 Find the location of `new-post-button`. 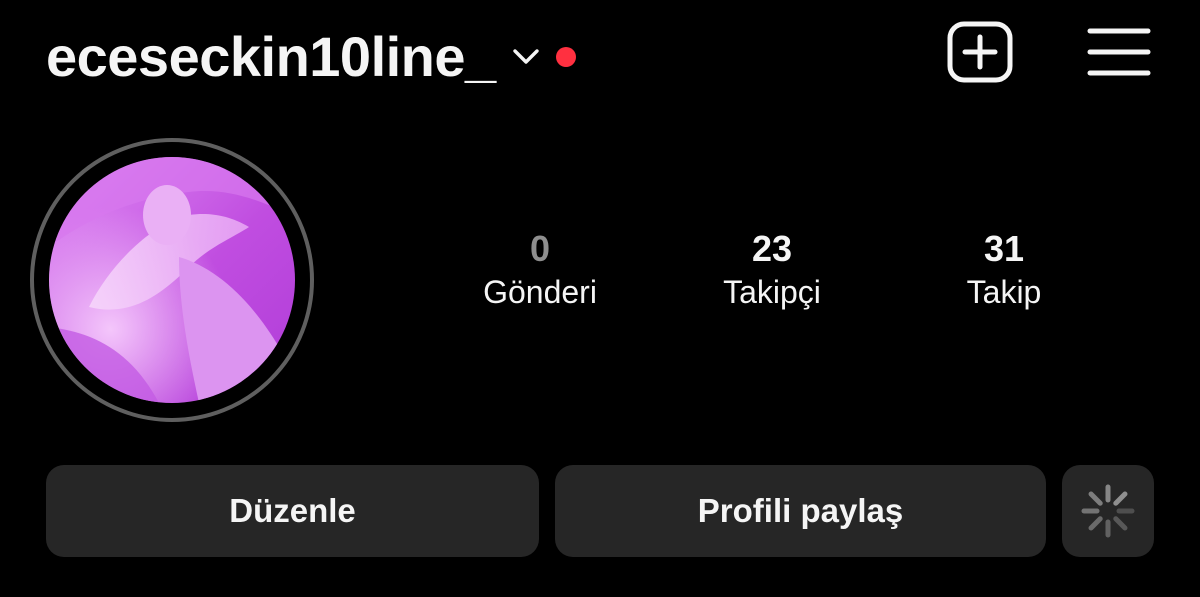

new-post-button is located at coordinates (980, 52).